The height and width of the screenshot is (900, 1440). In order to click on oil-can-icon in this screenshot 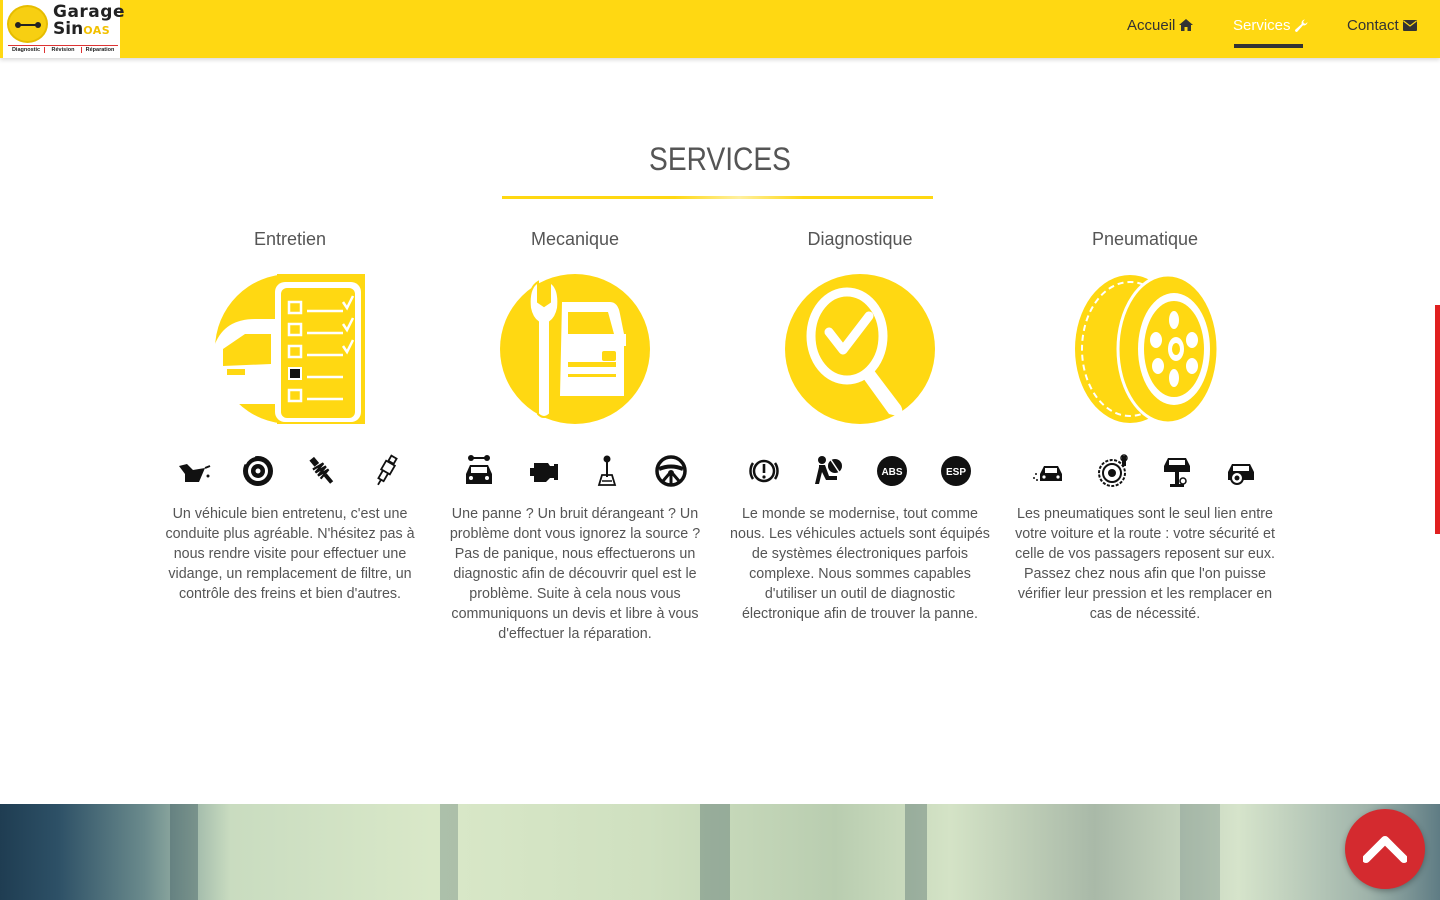, I will do `click(195, 473)`.